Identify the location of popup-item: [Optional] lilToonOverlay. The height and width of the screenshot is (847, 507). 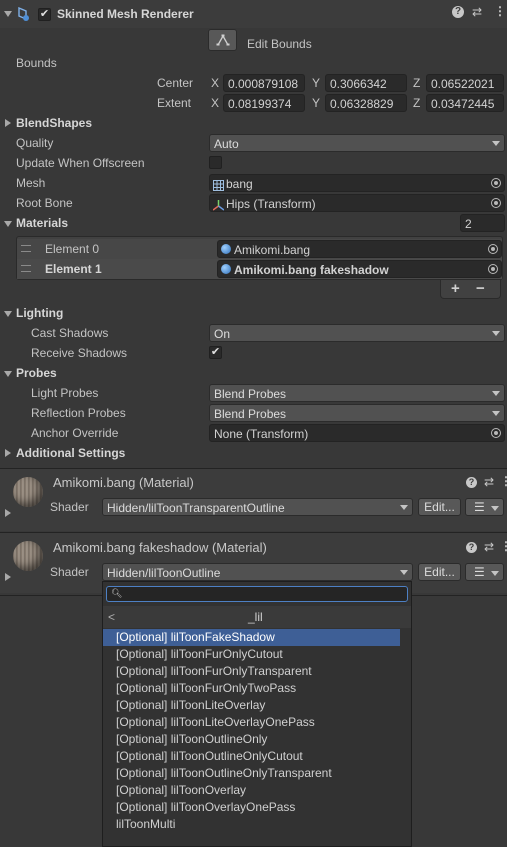
(251, 790).